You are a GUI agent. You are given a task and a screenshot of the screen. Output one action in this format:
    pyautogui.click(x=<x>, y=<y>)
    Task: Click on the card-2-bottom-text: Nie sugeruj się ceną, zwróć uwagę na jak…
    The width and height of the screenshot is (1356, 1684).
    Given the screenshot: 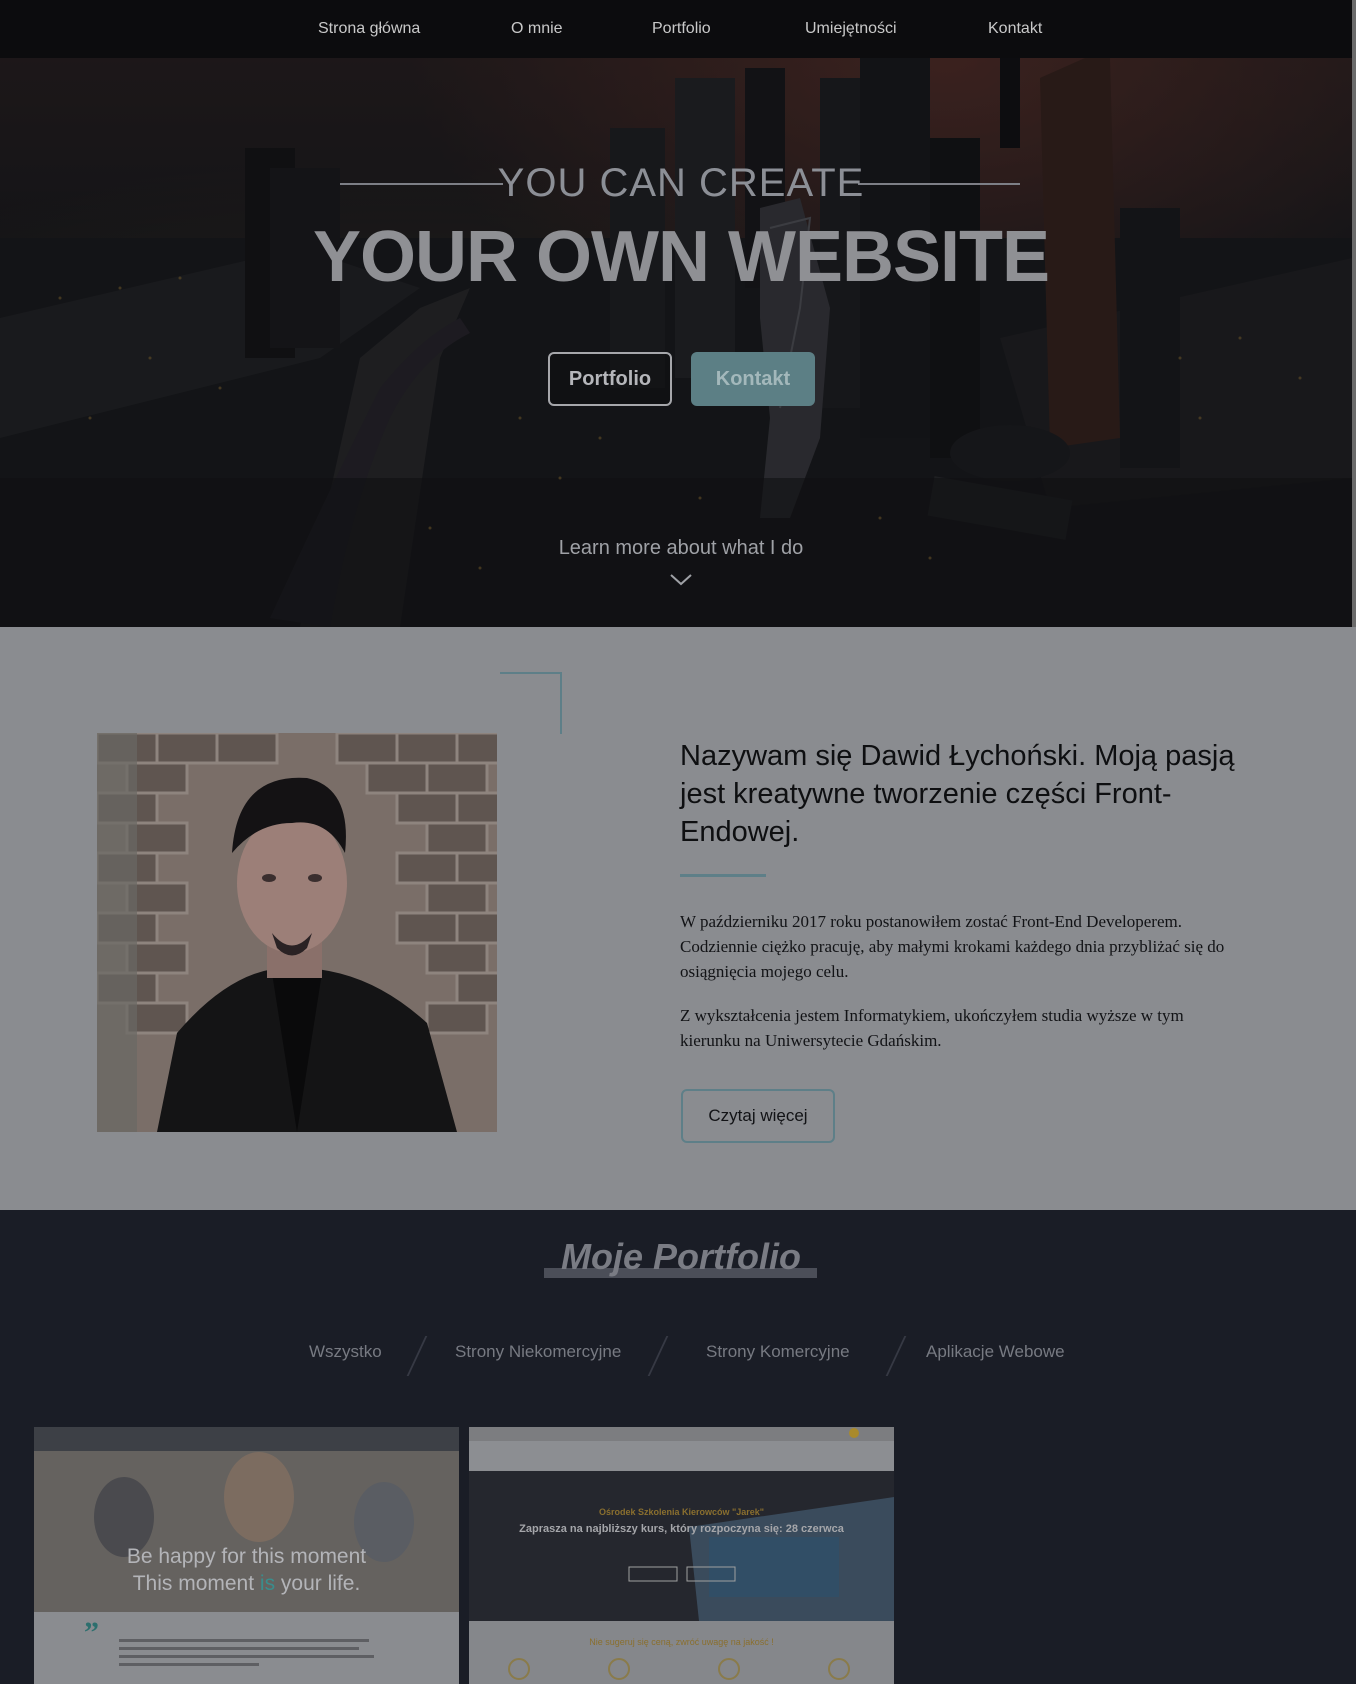 What is the action you would take?
    pyautogui.click(x=681, y=1642)
    